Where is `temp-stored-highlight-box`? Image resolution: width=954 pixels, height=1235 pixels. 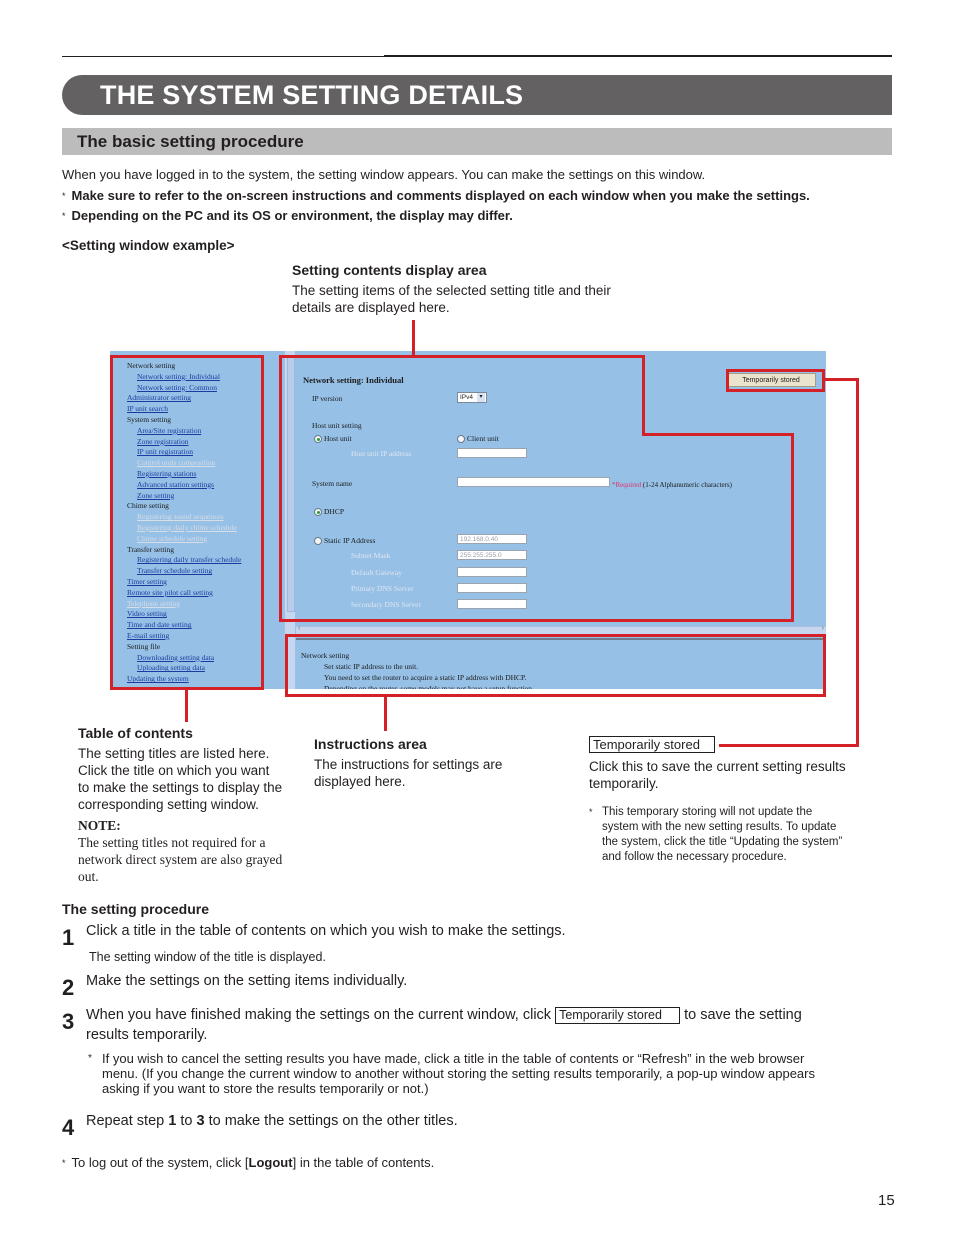 temp-stored-highlight-box is located at coordinates (775, 380).